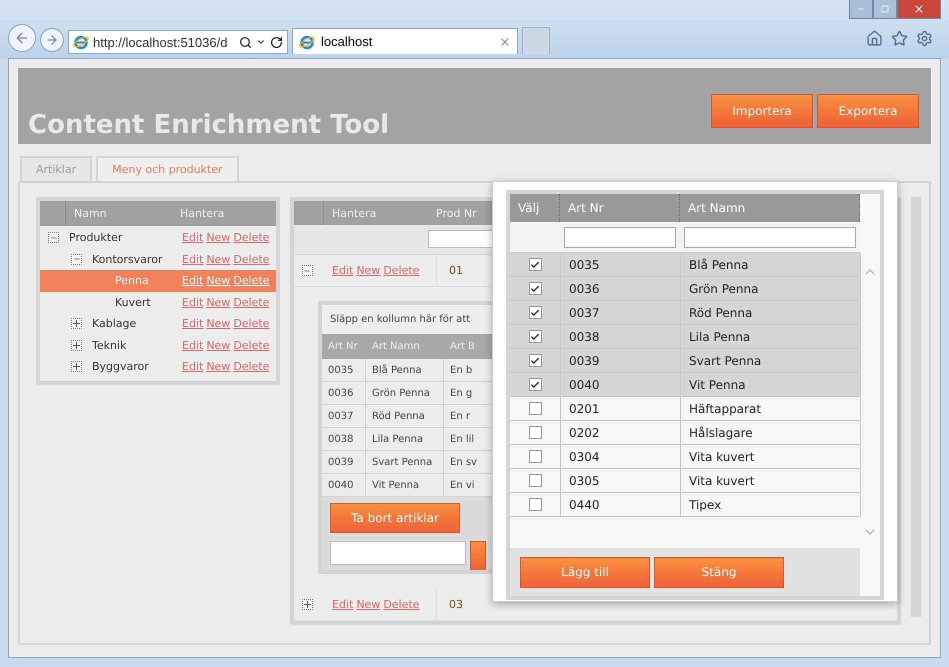 Image resolution: width=949 pixels, height=667 pixels. I want to click on table-cell: Häftapparat, so click(771, 408).